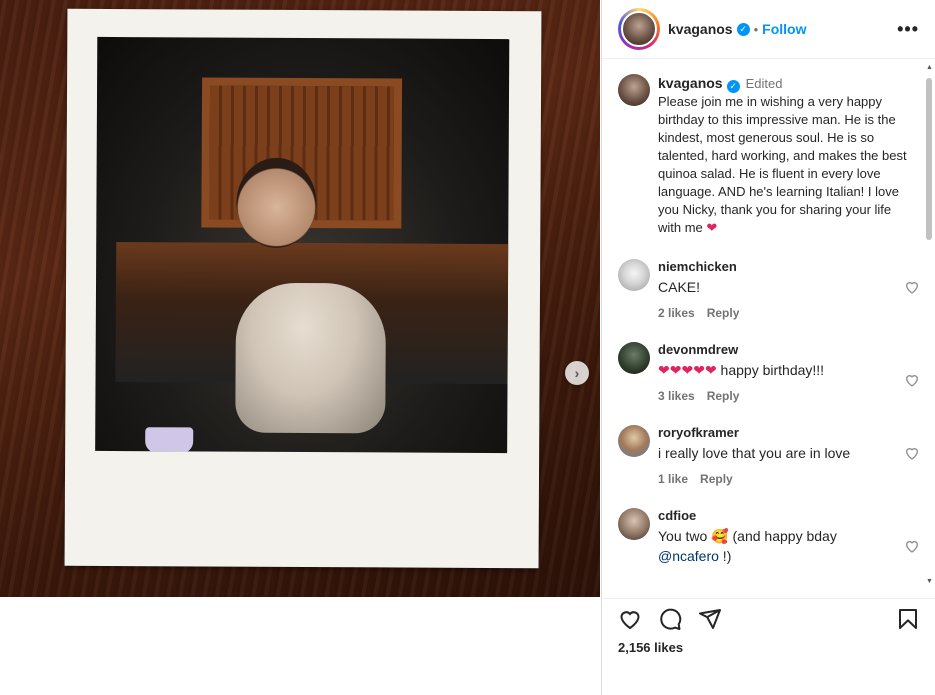  I want to click on likes-count: 2,156 likes, so click(650, 647).